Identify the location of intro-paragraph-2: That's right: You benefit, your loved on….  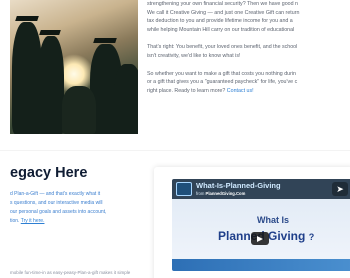
(222, 51).